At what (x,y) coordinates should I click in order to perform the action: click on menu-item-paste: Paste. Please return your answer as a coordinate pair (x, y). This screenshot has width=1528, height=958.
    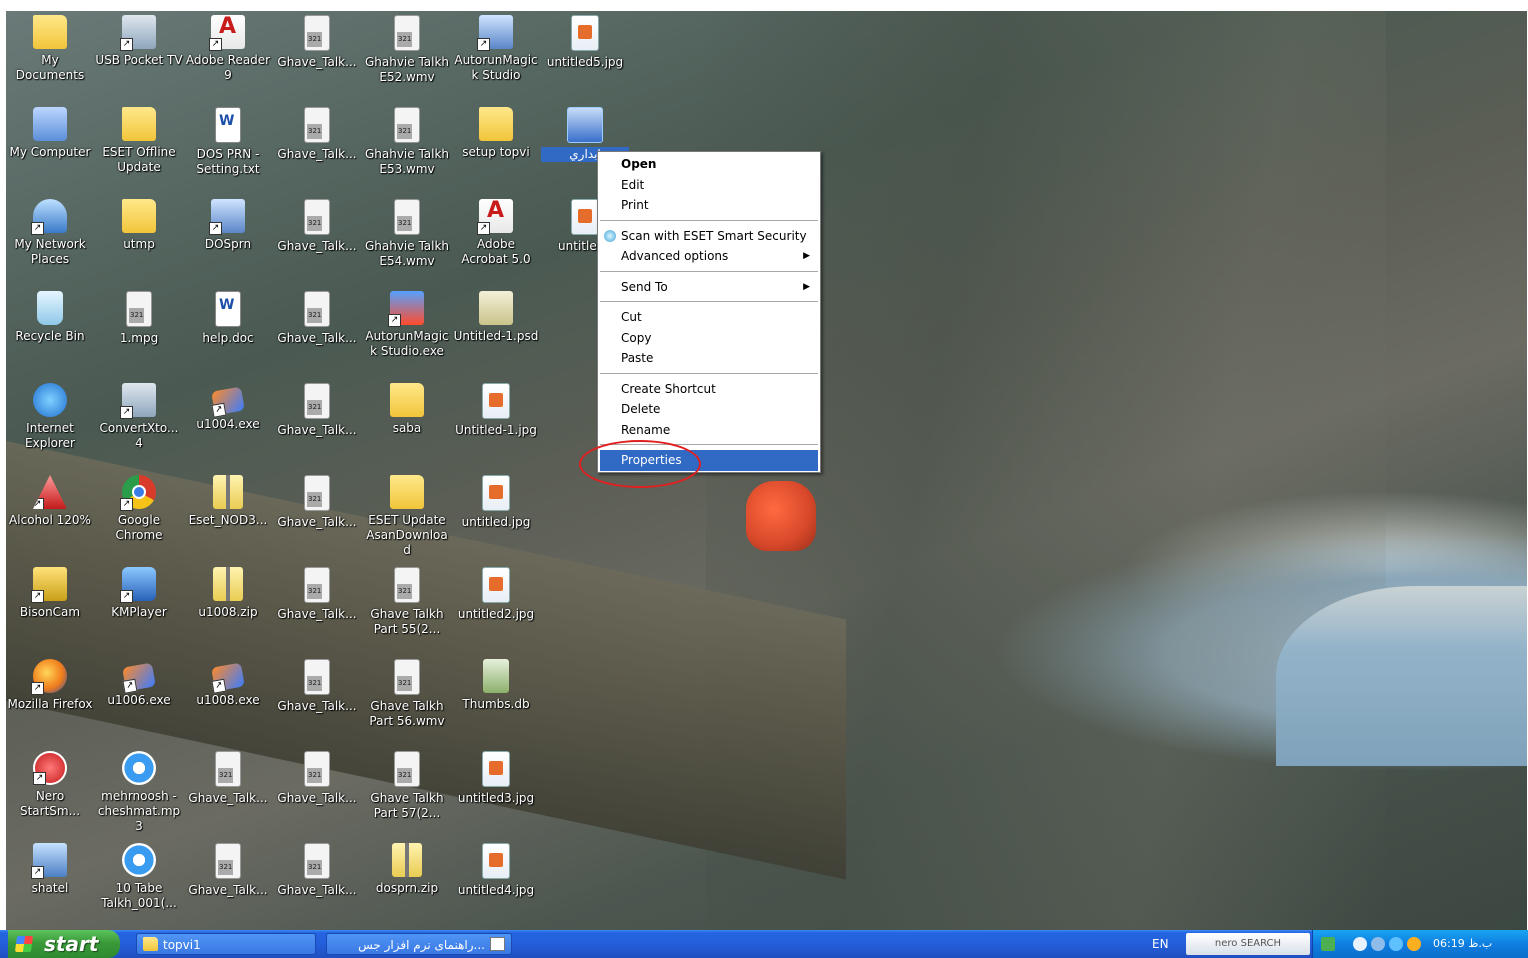
    Looking at the image, I should click on (709, 358).